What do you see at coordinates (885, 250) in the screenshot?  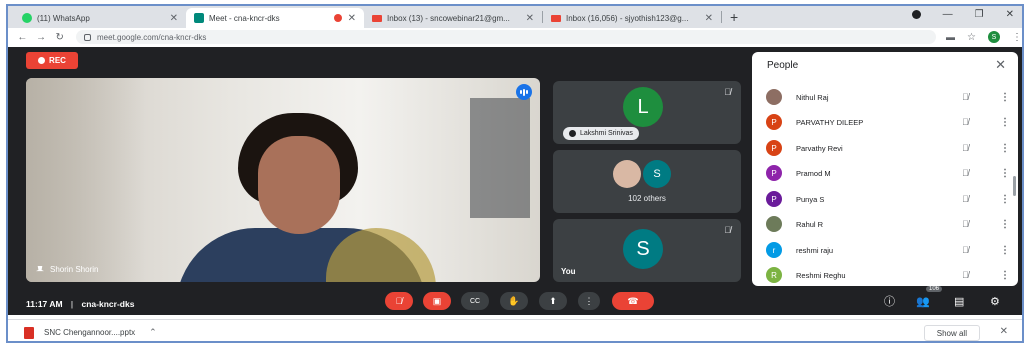 I see `list-item: r reshmi raju 🎙̸ ⋮` at bounding box center [885, 250].